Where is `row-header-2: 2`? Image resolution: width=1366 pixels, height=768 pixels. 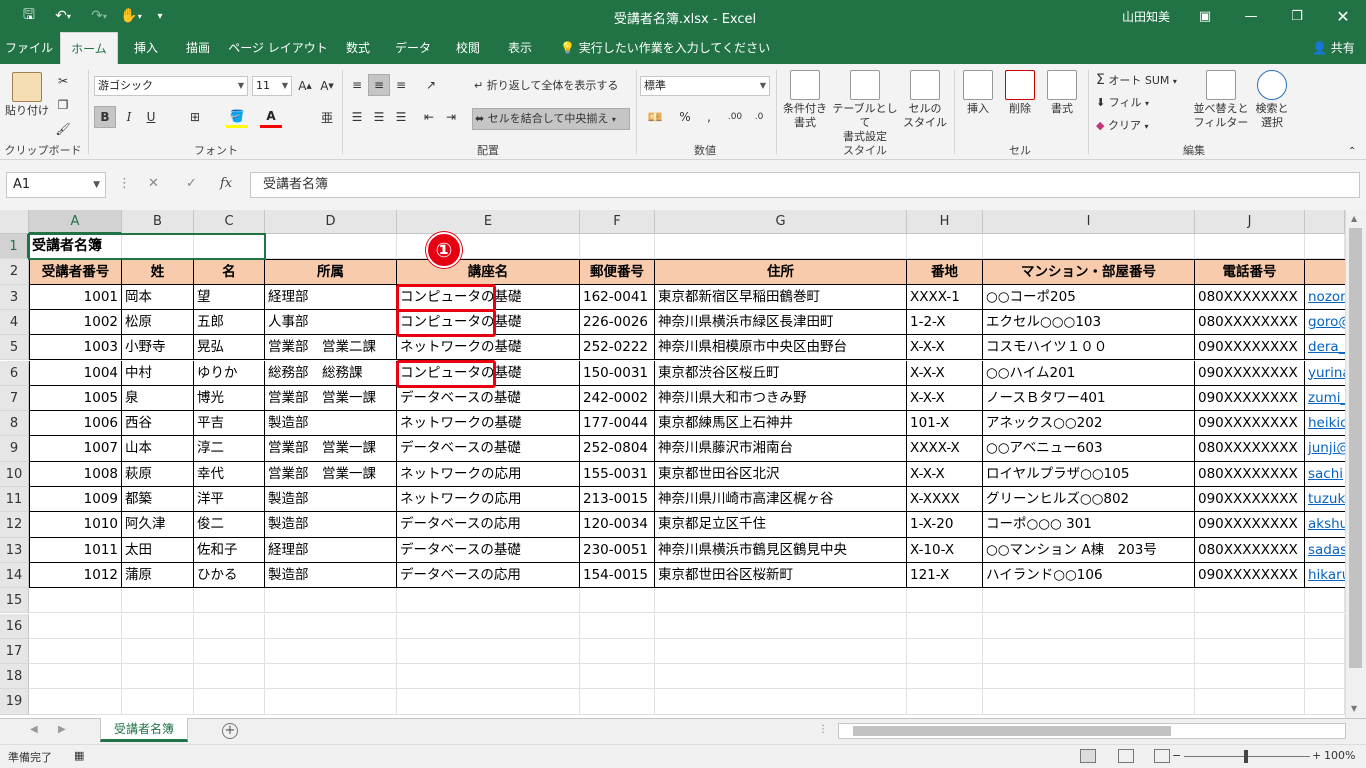 row-header-2: 2 is located at coordinates (14, 272).